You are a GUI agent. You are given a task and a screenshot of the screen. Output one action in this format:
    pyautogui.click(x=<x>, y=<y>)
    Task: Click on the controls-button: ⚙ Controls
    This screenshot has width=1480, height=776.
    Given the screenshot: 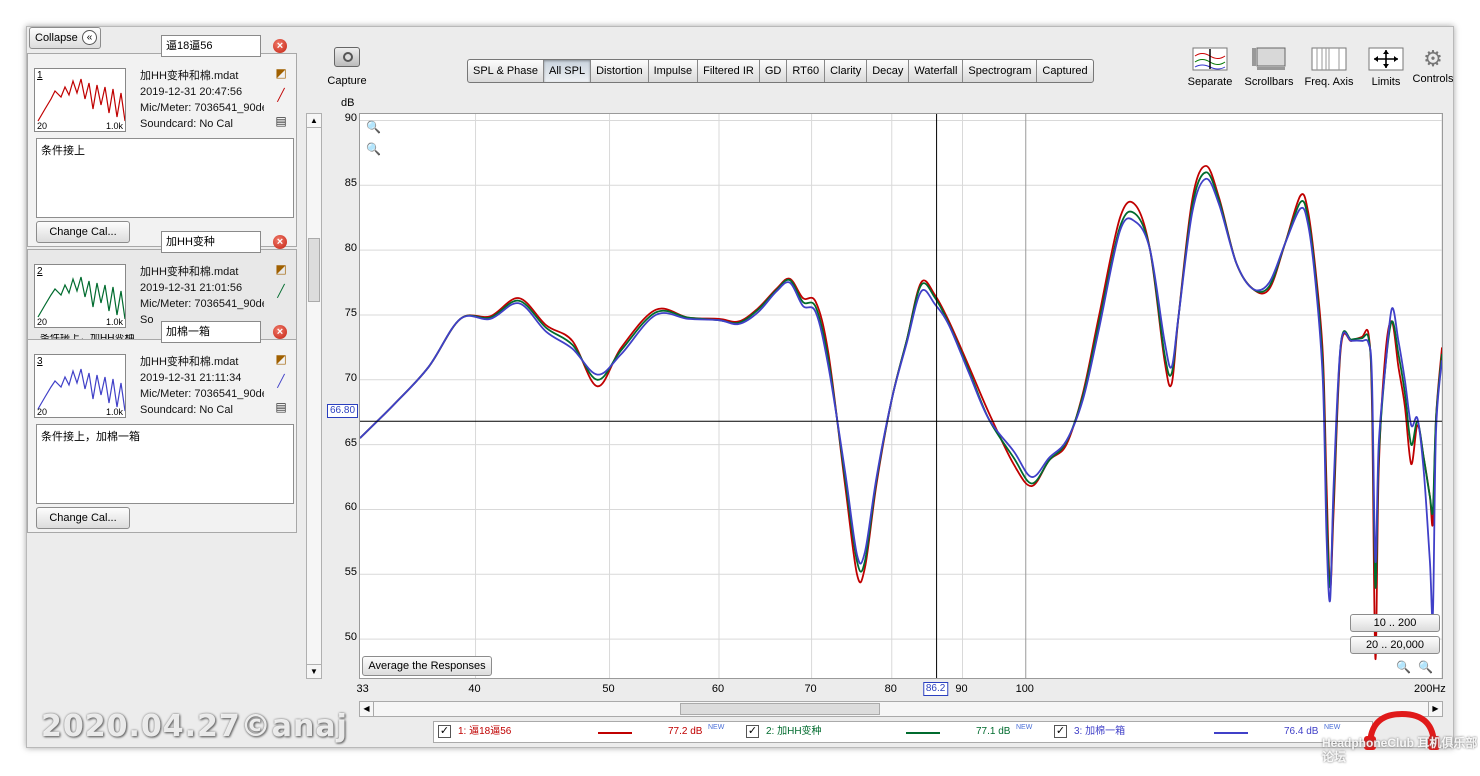 What is the action you would take?
    pyautogui.click(x=1432, y=66)
    